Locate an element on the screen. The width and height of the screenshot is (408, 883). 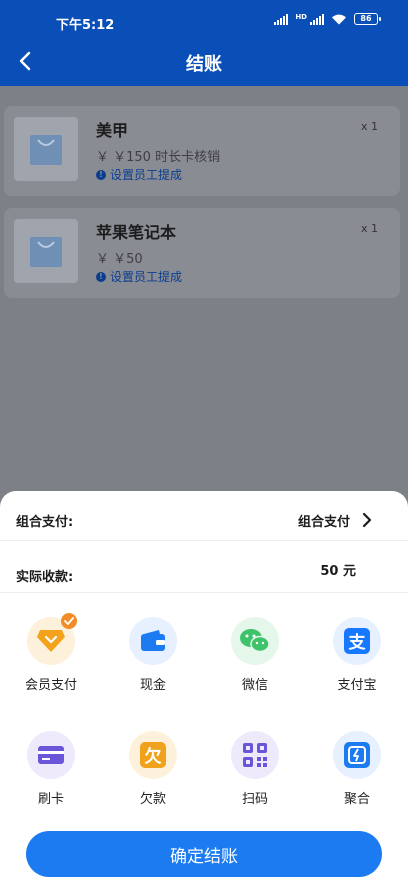
combo-payment-label: 组合支付: is located at coordinates (45, 522).